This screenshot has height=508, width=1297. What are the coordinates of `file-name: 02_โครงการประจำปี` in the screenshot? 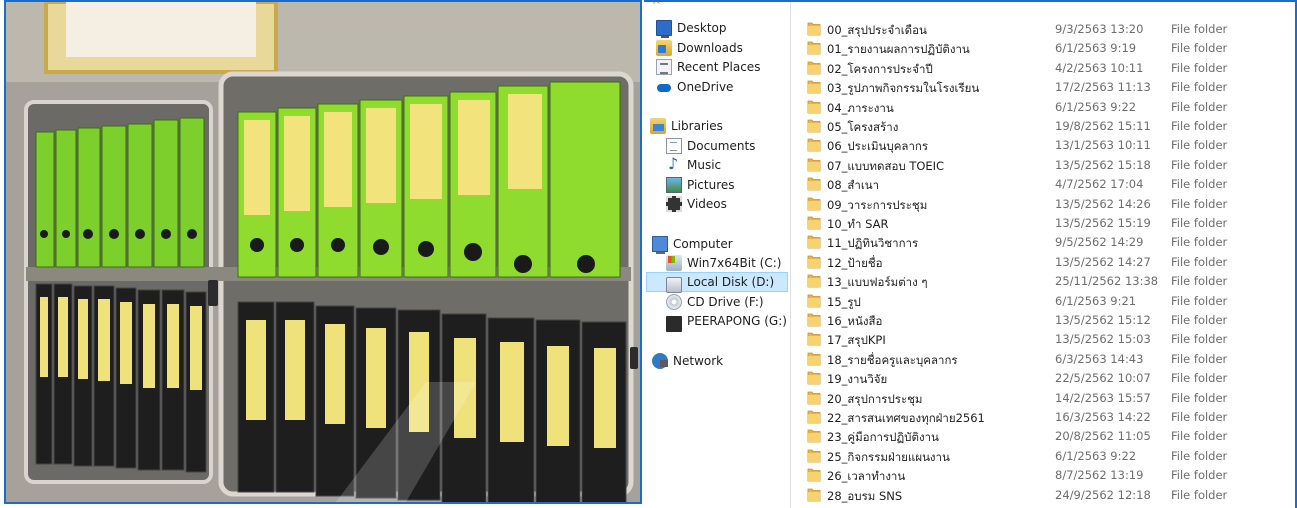 It's located at (880, 68).